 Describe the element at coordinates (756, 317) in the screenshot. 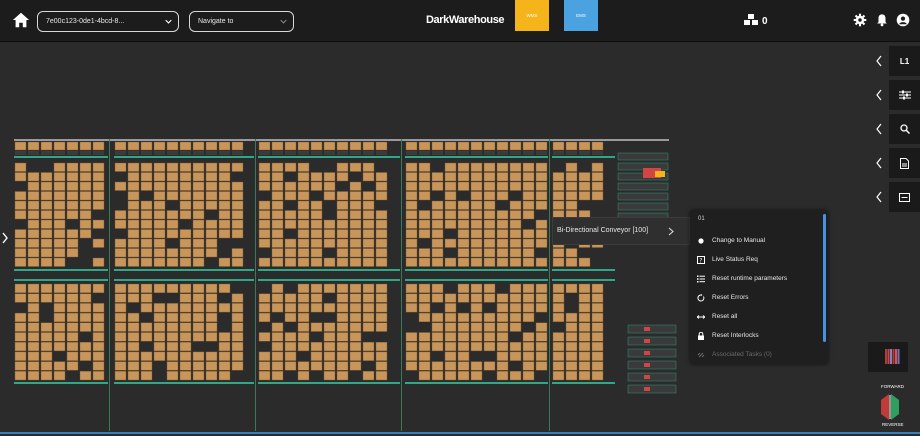

I see `menu-item-reset-all: Reset all` at that location.